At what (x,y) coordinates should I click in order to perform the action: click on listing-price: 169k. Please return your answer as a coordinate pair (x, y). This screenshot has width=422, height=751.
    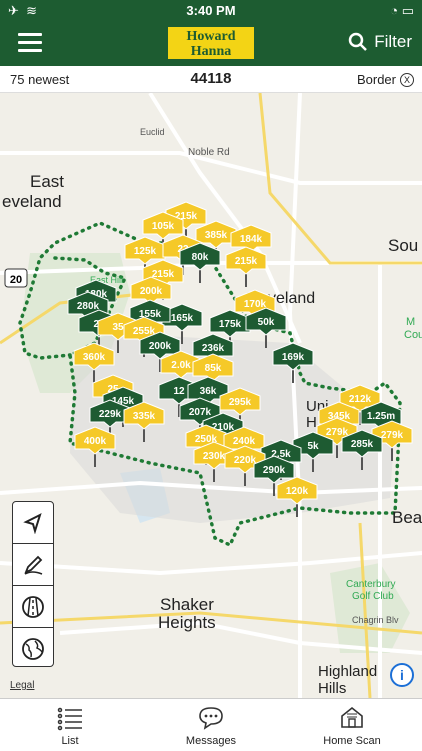
    Looking at the image, I should click on (293, 357).